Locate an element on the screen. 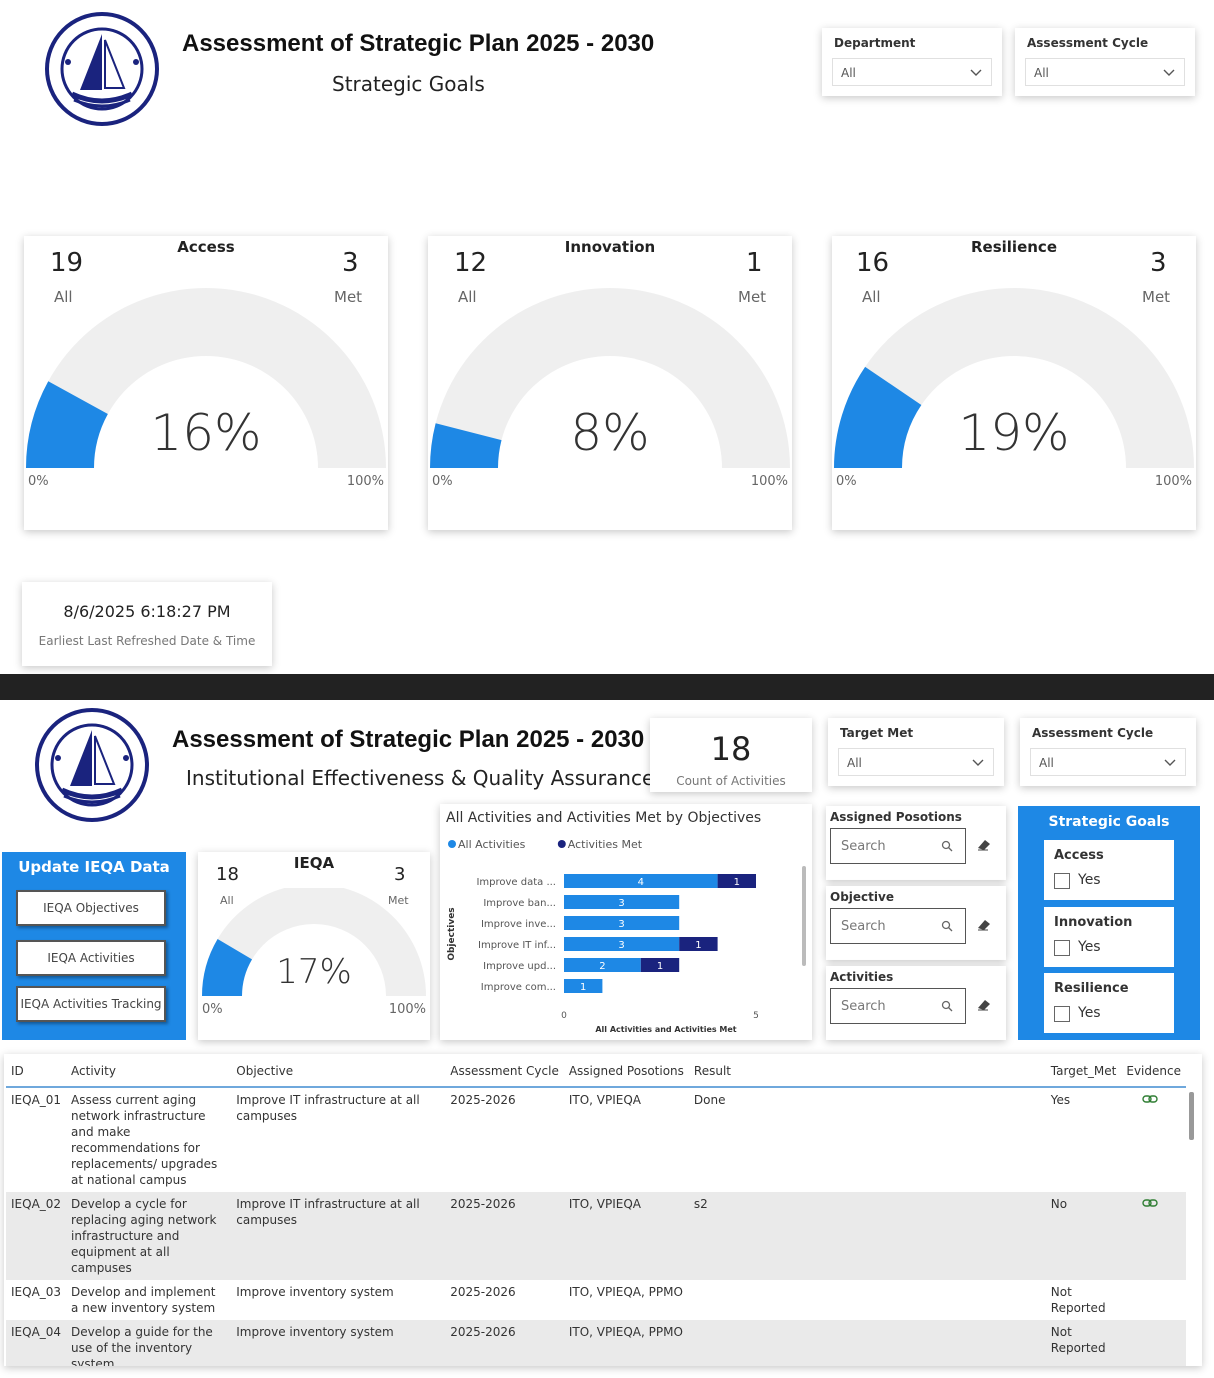  target-met-slicer: Target Met All is located at coordinates (916, 752).